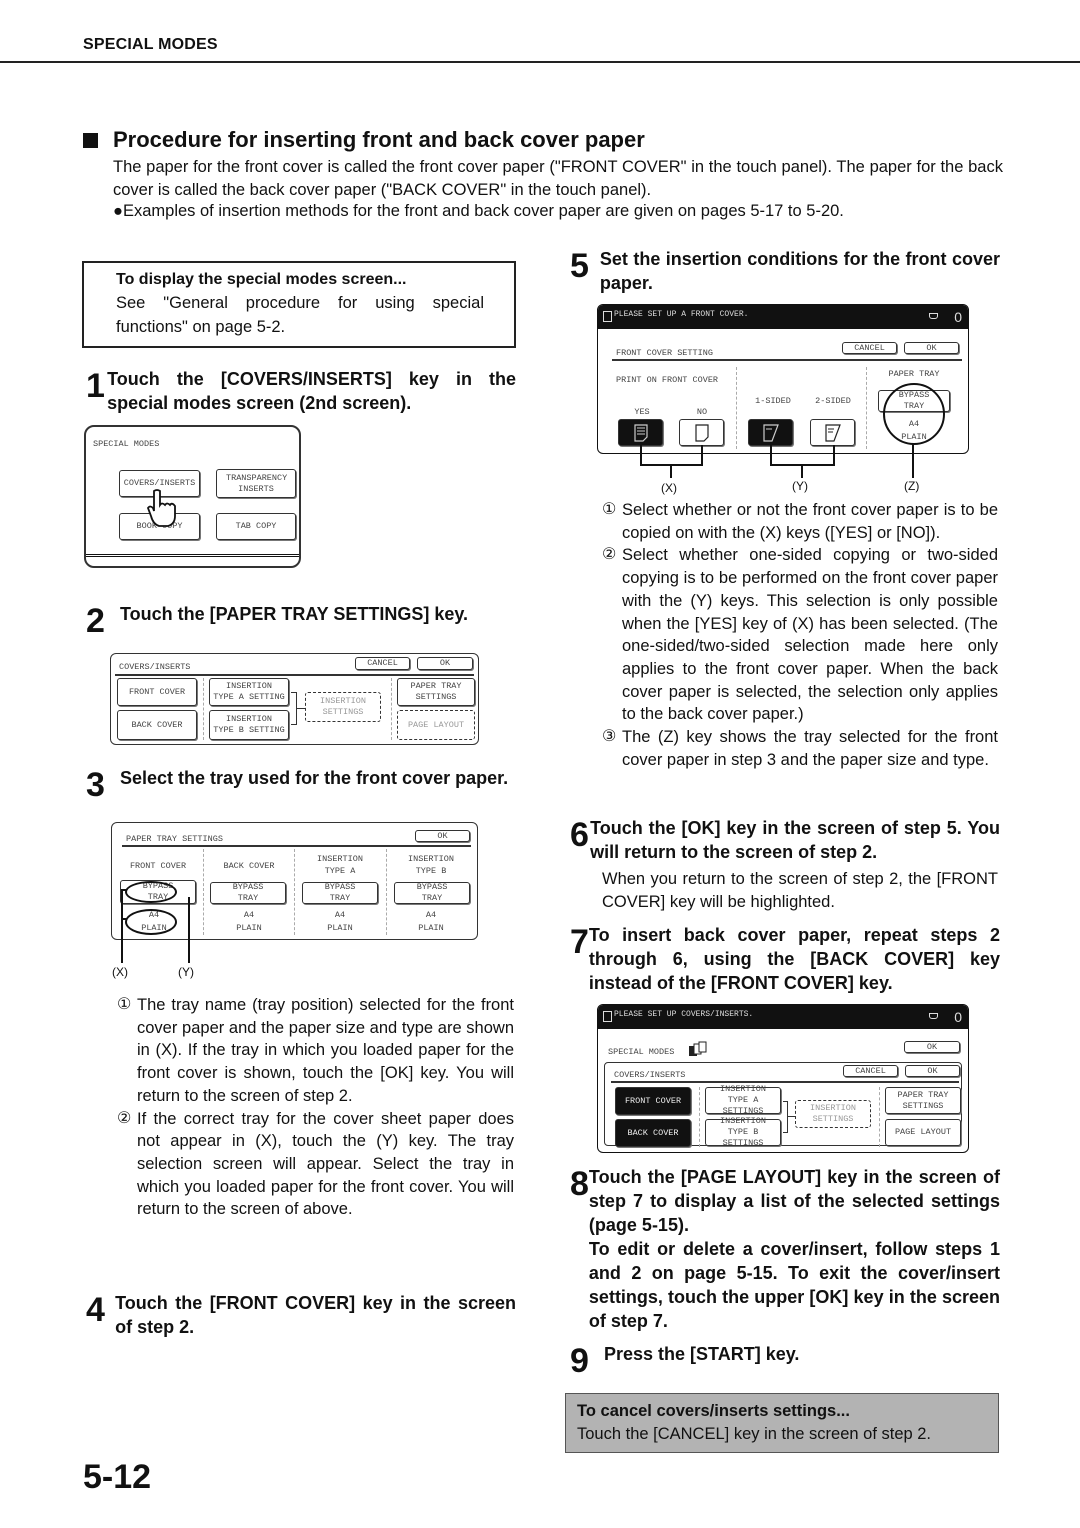  Describe the element at coordinates (256, 526) in the screenshot. I see `tab-copy-key: TAB COPY` at that location.